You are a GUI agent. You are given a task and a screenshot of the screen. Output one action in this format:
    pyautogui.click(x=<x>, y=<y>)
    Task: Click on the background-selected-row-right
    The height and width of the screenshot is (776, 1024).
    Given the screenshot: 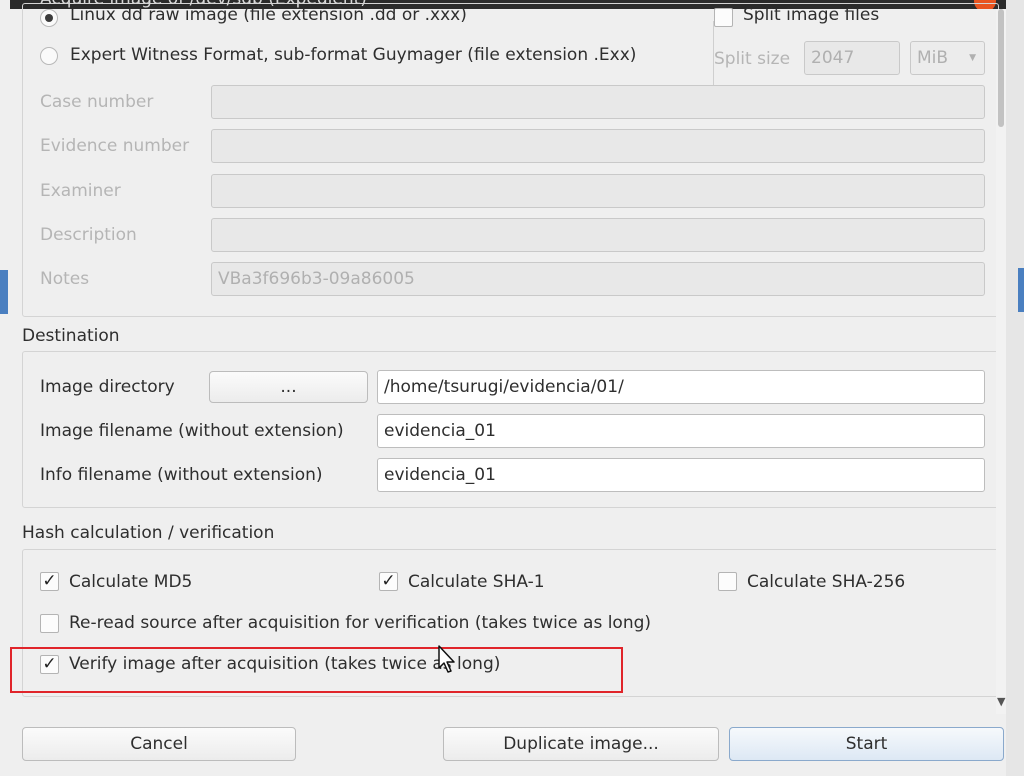 What is the action you would take?
    pyautogui.click(x=1021, y=290)
    